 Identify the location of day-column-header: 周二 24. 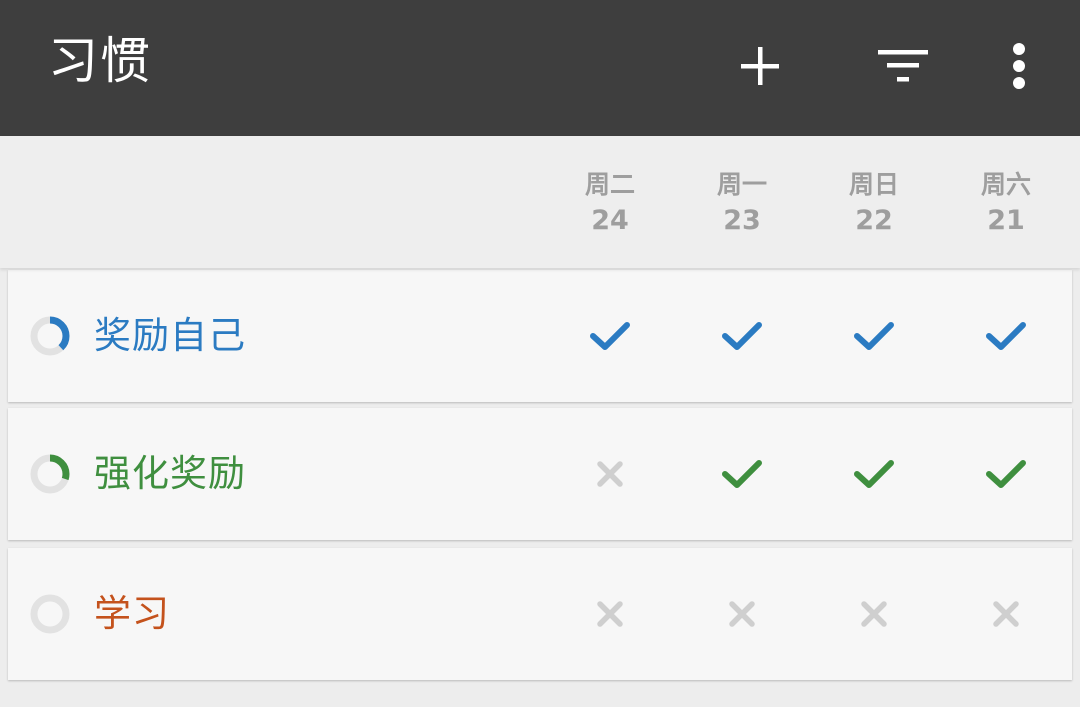
(610, 204).